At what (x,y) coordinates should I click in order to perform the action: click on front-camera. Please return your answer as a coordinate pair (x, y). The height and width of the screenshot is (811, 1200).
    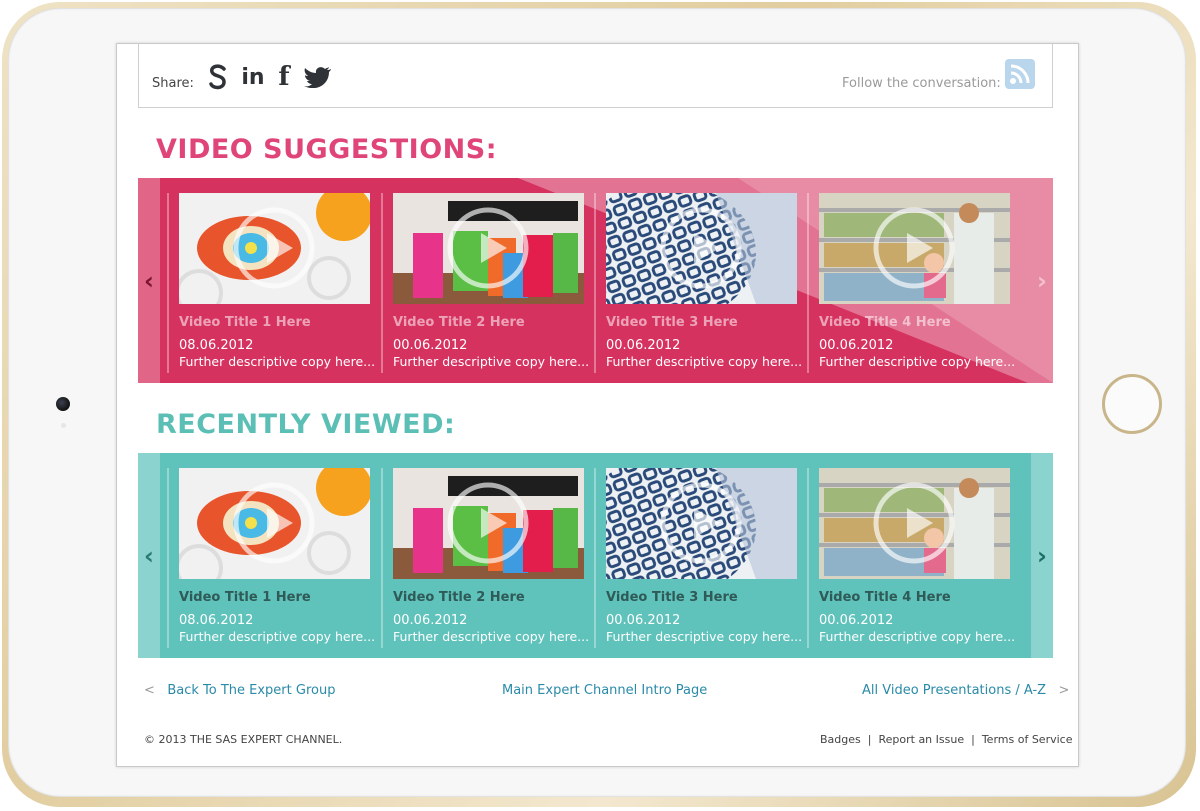
    Looking at the image, I should click on (63, 404).